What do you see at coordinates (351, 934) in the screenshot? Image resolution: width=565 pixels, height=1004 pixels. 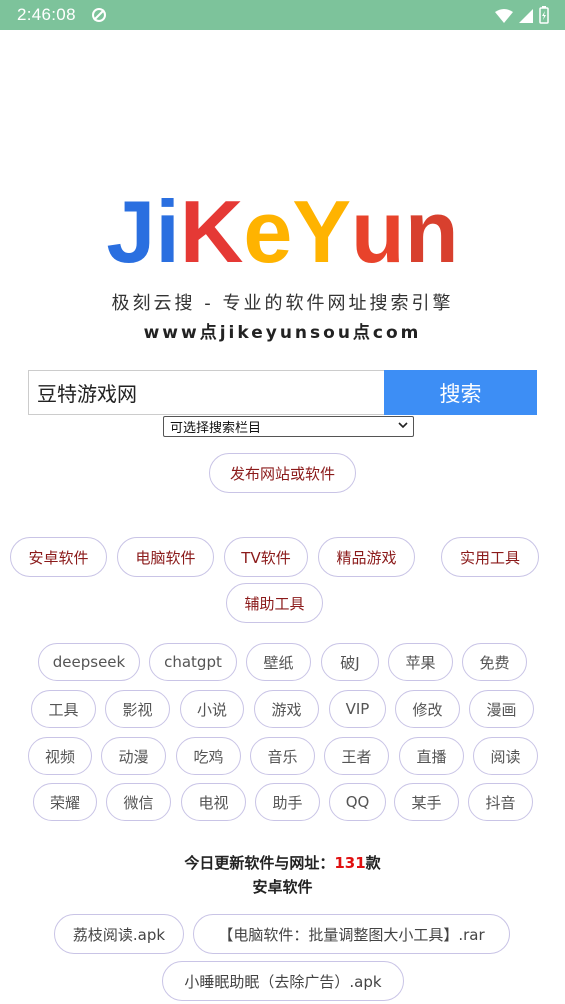 I see `file-item: 【电脑软件：批量调整图大小工具】.rar` at bounding box center [351, 934].